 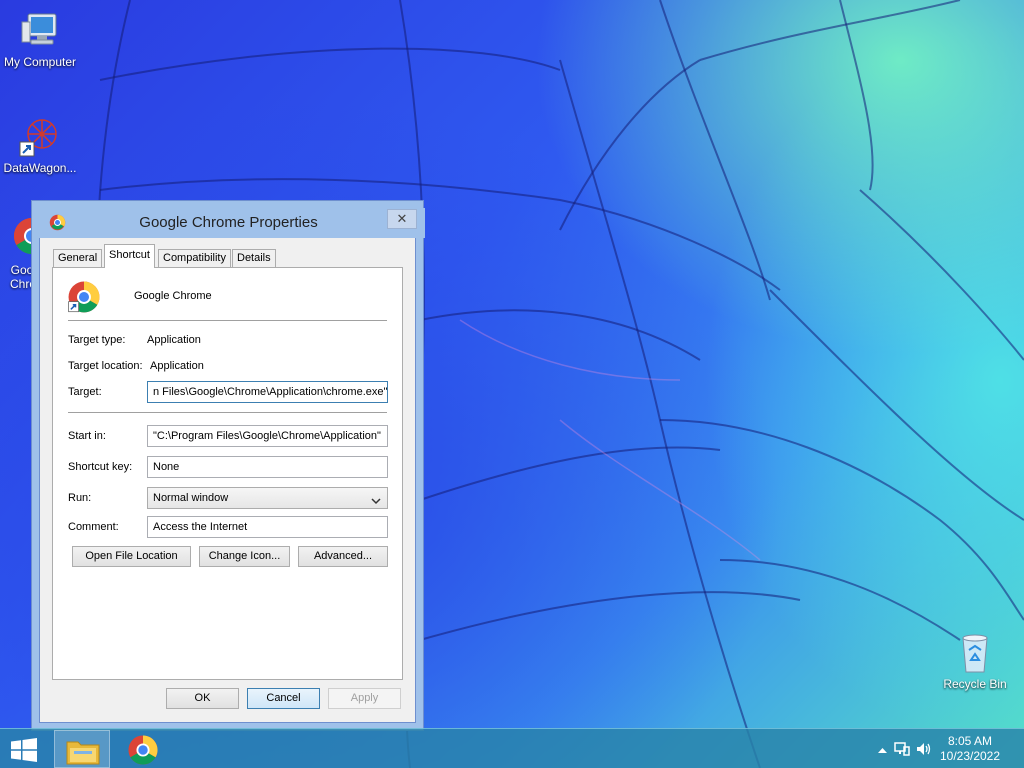 What do you see at coordinates (85, 392) in the screenshot?
I see `target-label: Target:` at bounding box center [85, 392].